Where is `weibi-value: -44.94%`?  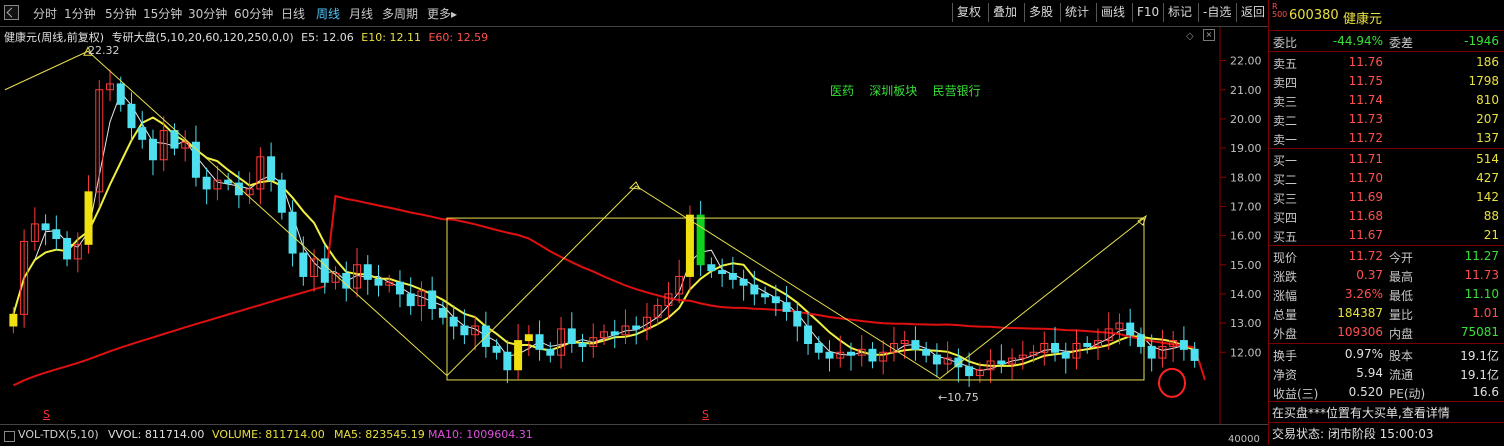 weibi-value: -44.94% is located at coordinates (1357, 41).